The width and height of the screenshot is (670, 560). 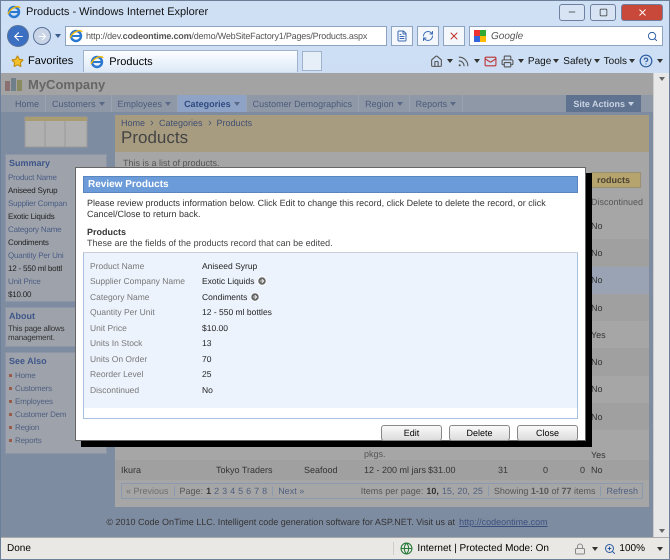 I want to click on field-value: Condiments, so click(x=225, y=297).